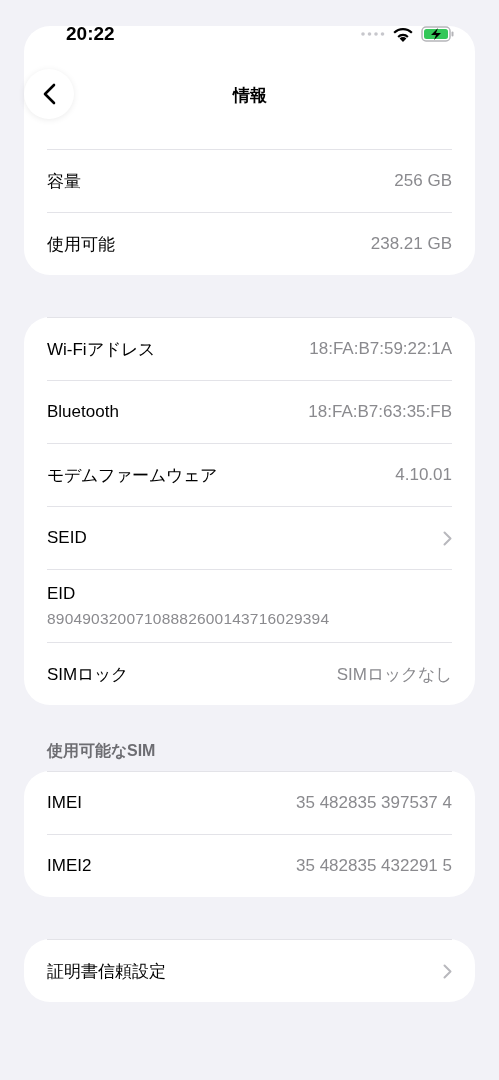 The image size is (499, 1080). Describe the element at coordinates (81, 244) in the screenshot. I see `row-label: 使用可能` at that location.